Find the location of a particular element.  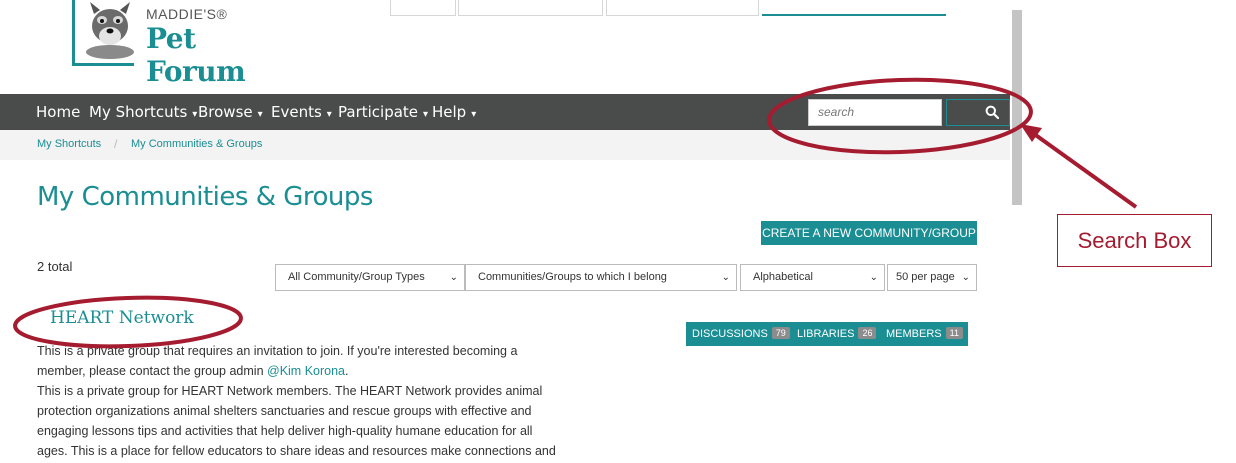

search-box-callout: Search Box is located at coordinates (1134, 240).